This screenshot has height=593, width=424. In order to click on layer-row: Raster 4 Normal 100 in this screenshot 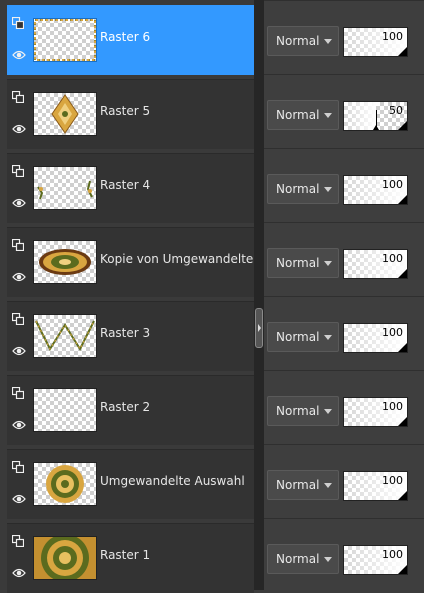, I will do `click(212, 185)`.